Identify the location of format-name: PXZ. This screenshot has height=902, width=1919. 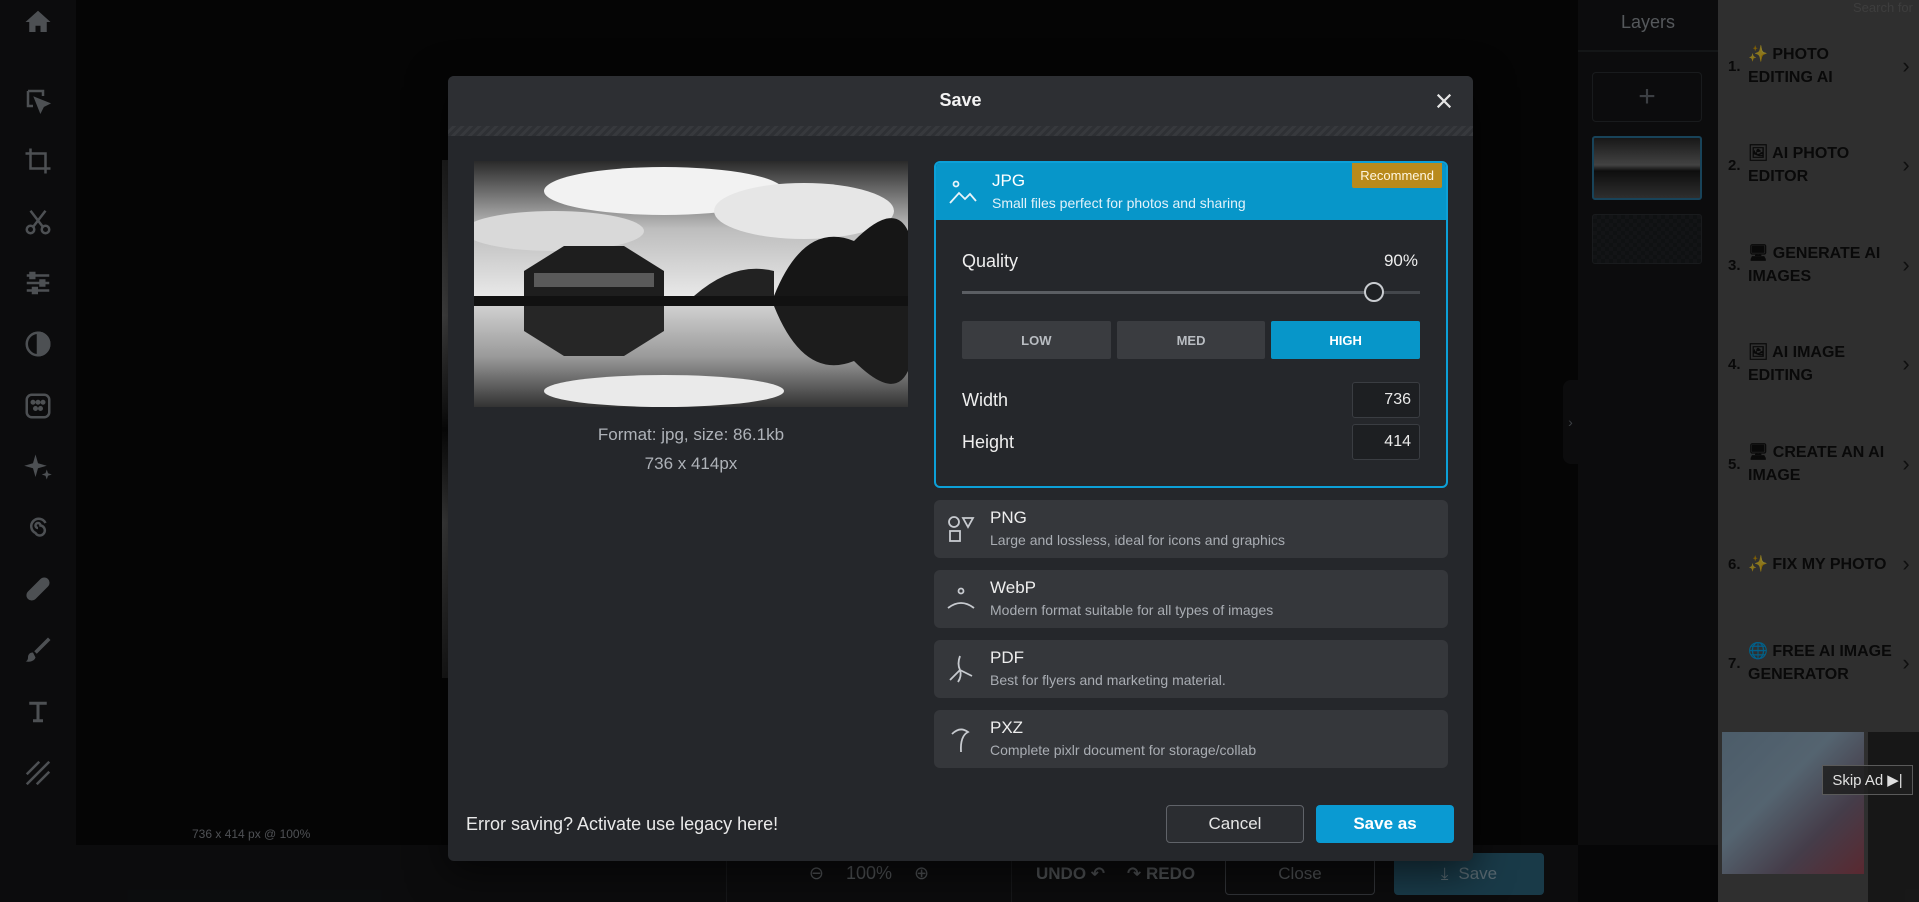
(1007, 727).